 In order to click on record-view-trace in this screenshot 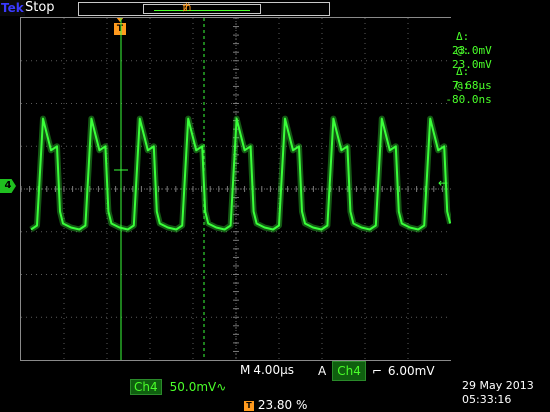, I will do `click(202, 10)`.